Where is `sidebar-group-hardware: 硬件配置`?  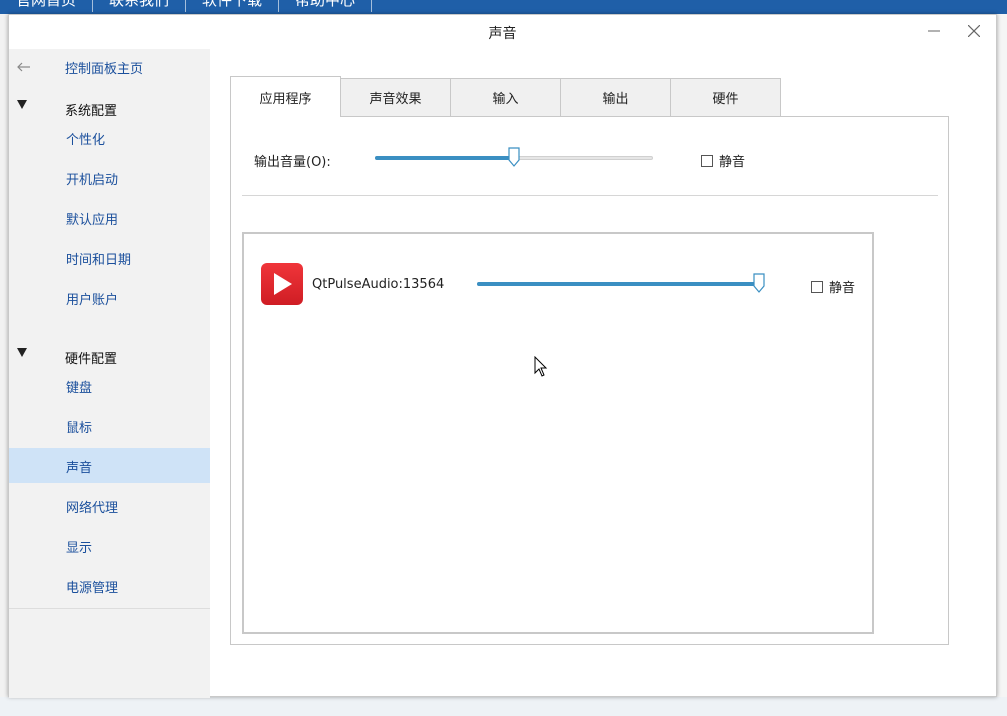
sidebar-group-hardware: 硬件配置 is located at coordinates (109, 357).